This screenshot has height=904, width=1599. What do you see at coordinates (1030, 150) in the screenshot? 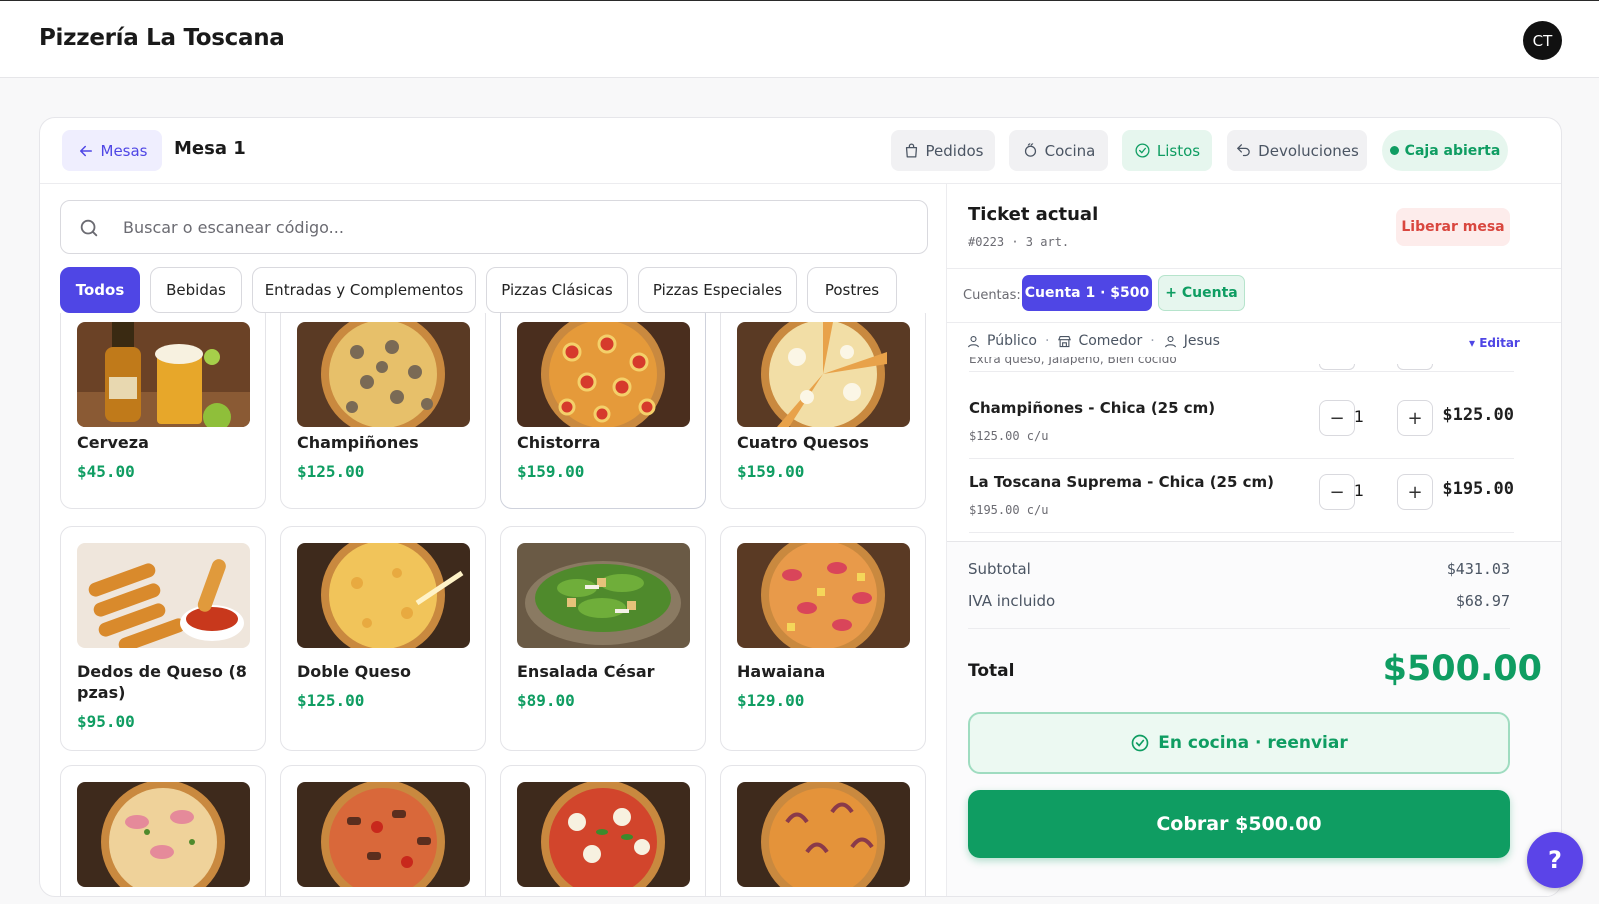
I see `cooking-pot-icon` at bounding box center [1030, 150].